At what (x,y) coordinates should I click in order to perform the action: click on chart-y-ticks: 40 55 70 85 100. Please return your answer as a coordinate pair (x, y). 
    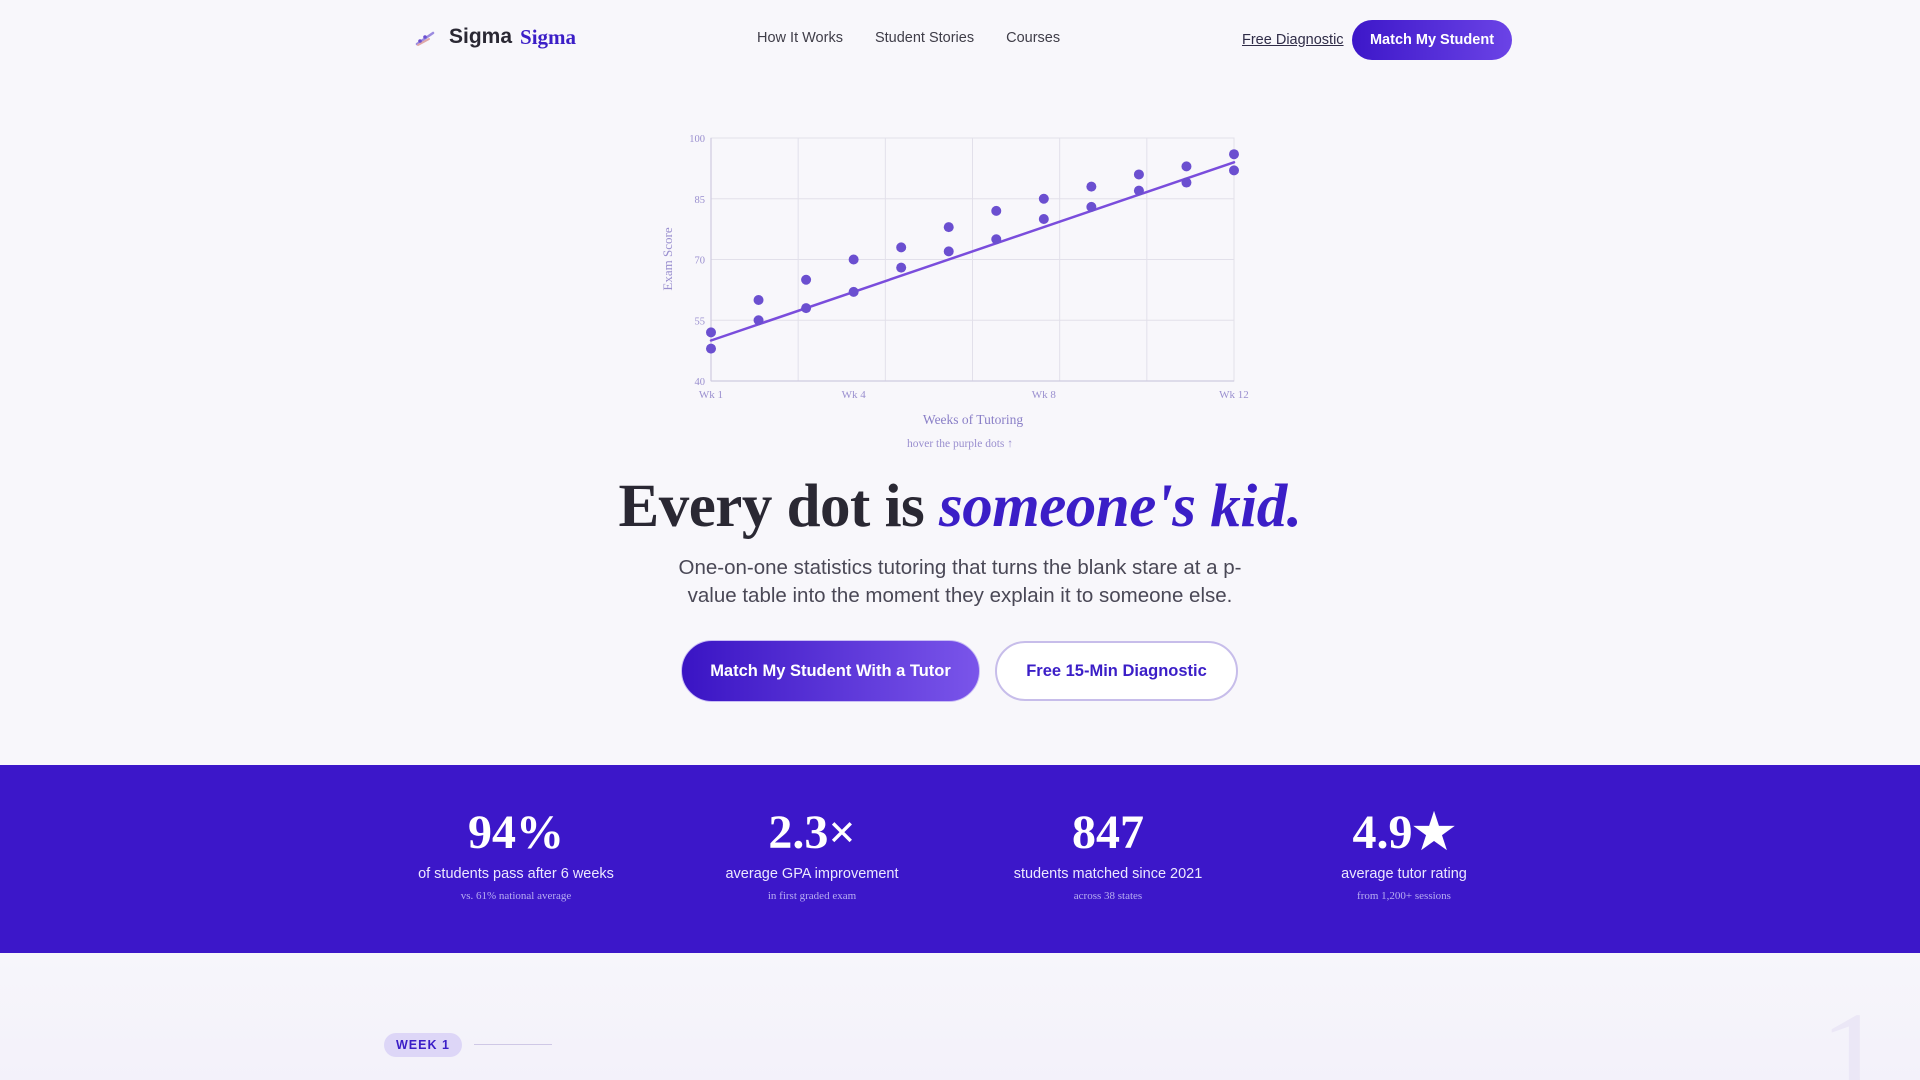
    Looking at the image, I should click on (697, 261).